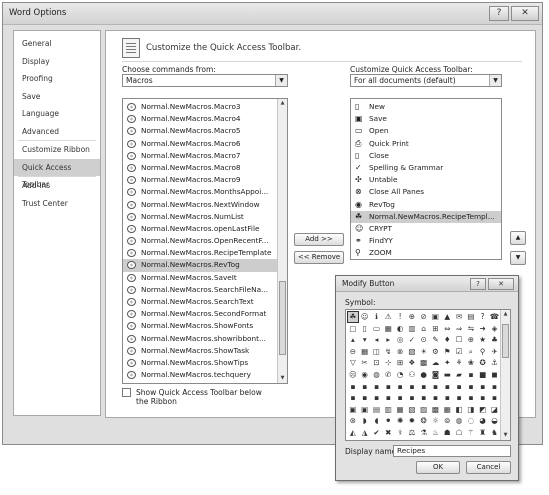 The height and width of the screenshot is (495, 549). Describe the element at coordinates (365, 363) in the screenshot. I see `symbol-option: ✂` at that location.